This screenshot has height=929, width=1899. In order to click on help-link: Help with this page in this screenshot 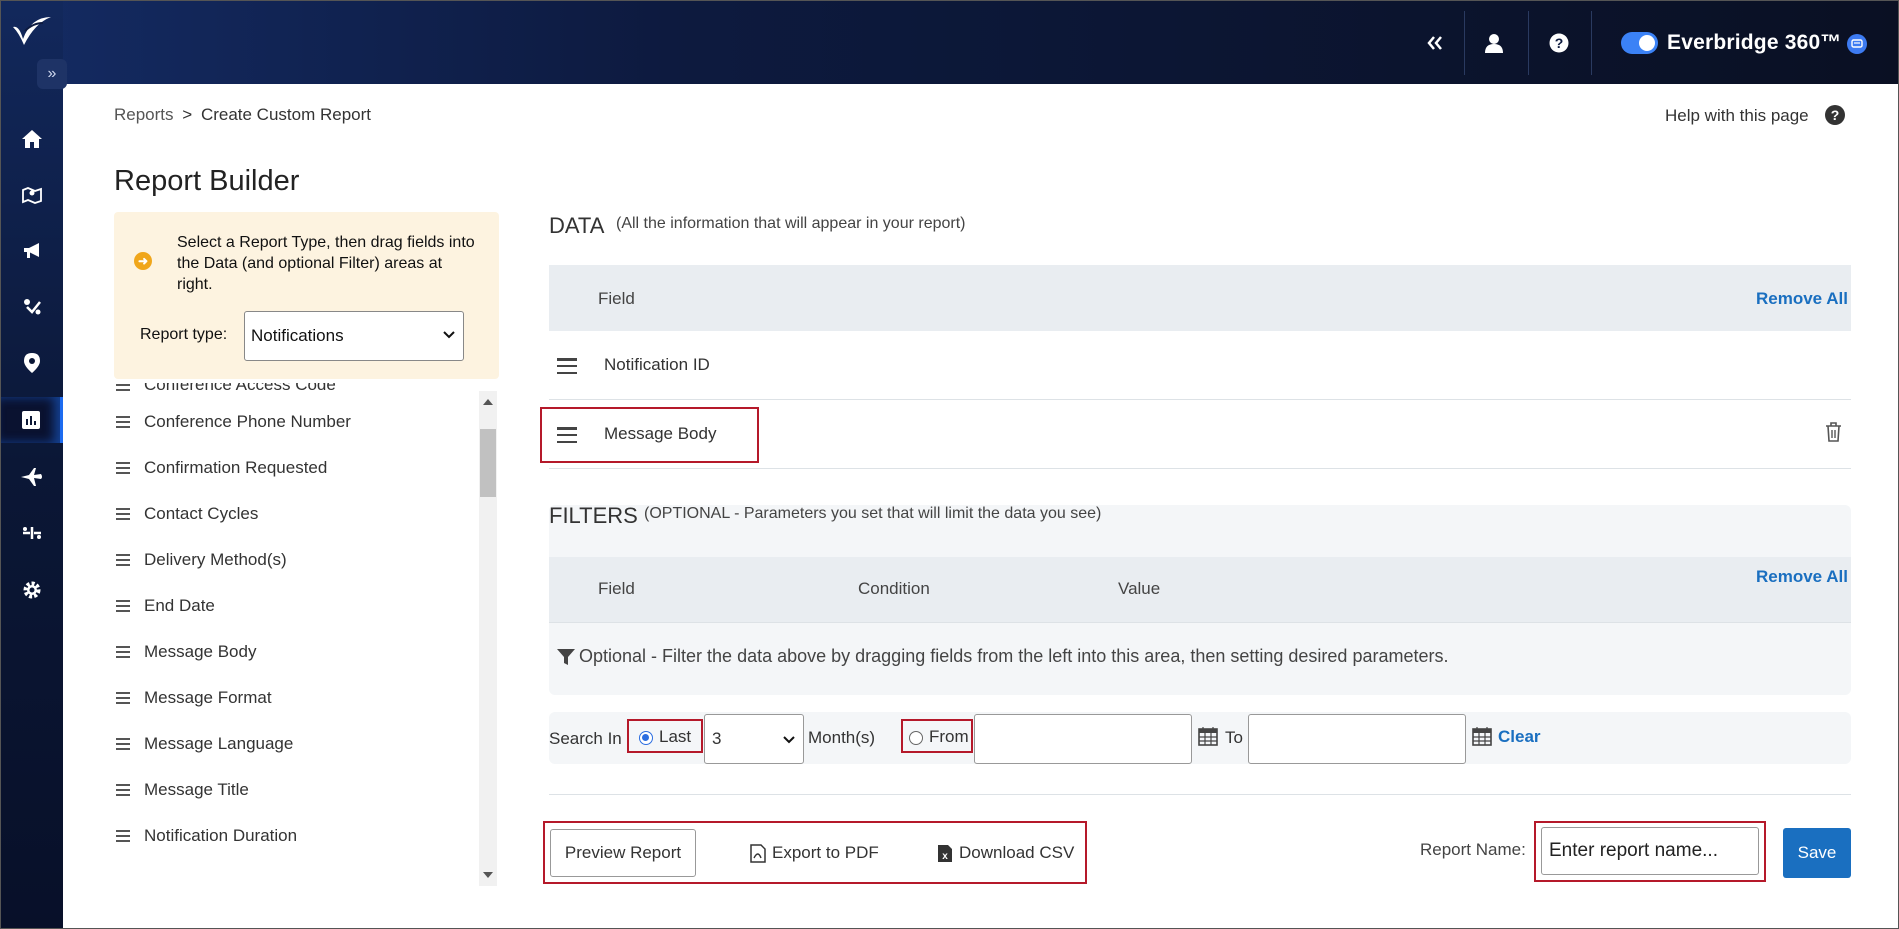, I will do `click(1737, 116)`.